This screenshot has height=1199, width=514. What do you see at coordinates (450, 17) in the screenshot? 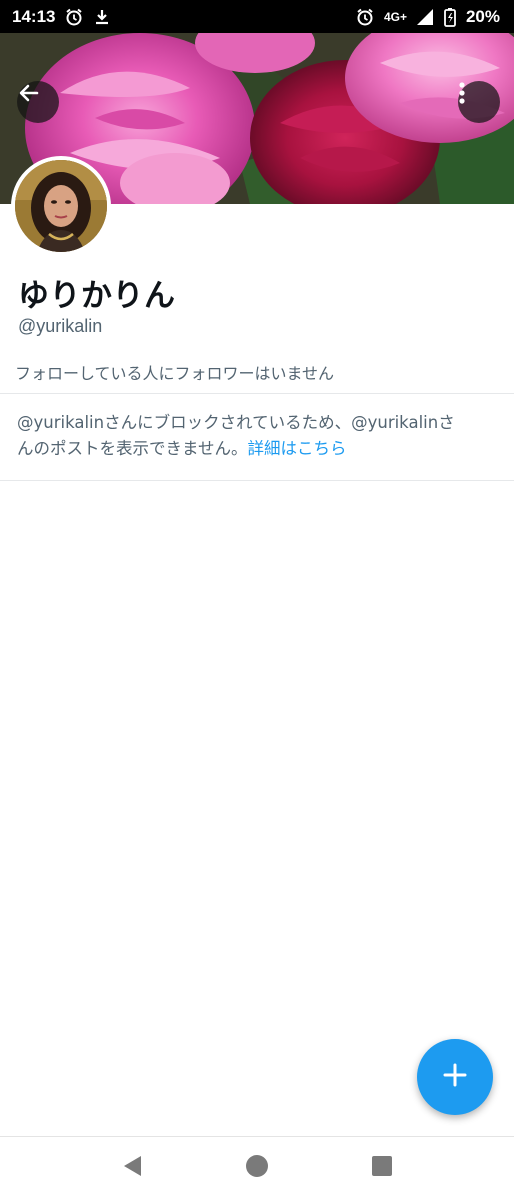
I see `battery-charging-icon` at bounding box center [450, 17].